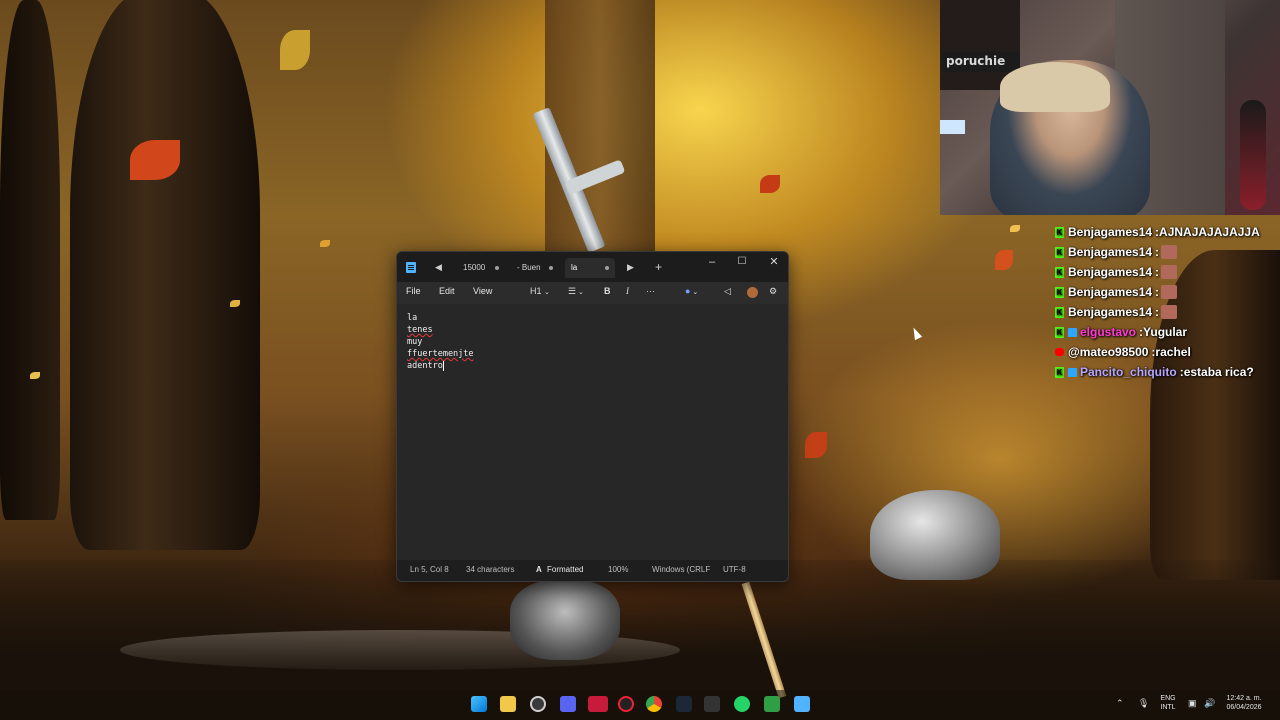 The image size is (1280, 720). What do you see at coordinates (440, 354) in the screenshot?
I see `editor-line-text: ffuertemenjte` at bounding box center [440, 354].